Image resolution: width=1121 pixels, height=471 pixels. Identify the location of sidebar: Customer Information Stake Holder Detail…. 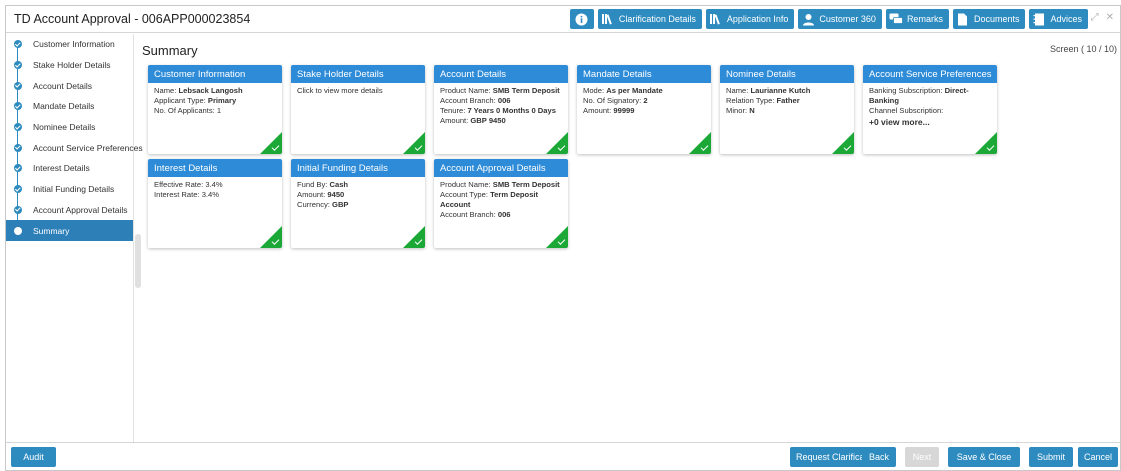
(74, 239).